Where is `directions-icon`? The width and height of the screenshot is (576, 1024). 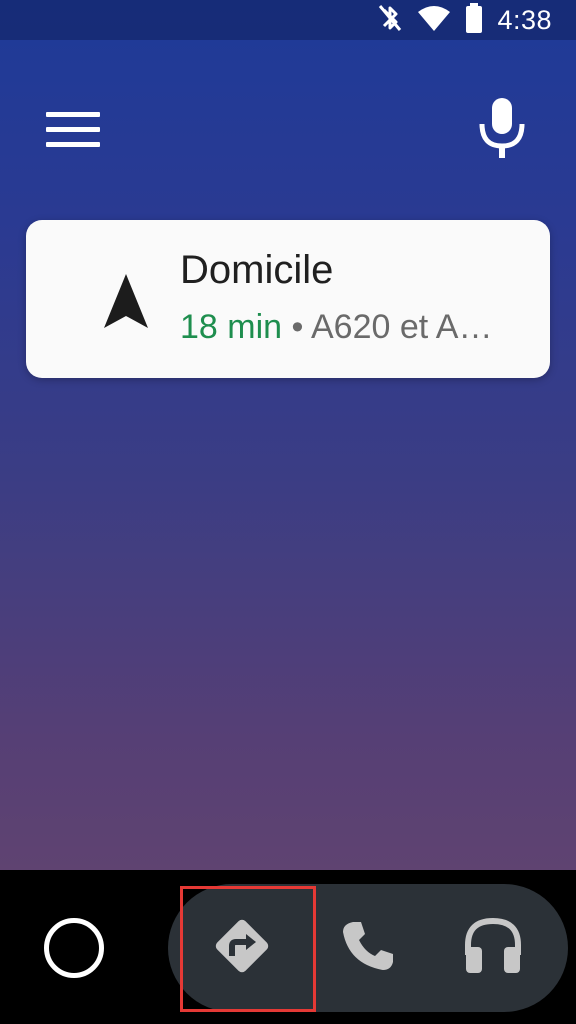
directions-icon is located at coordinates (242, 948).